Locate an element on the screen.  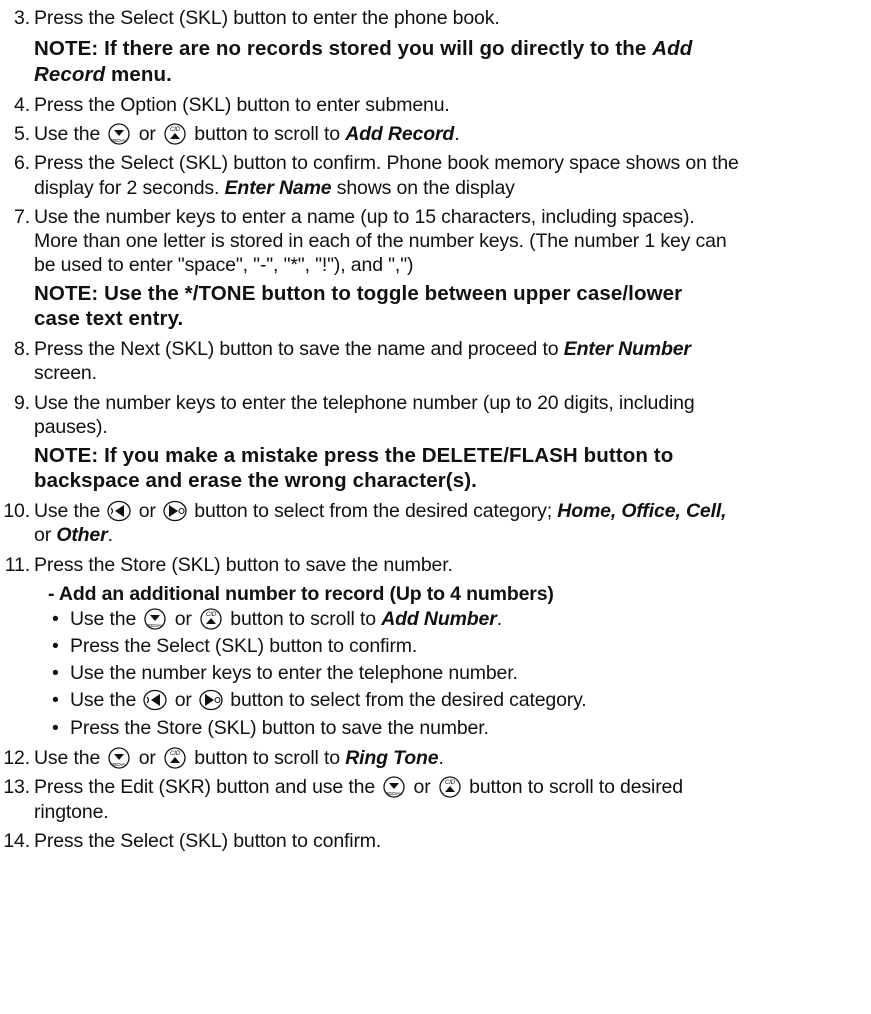
step-13-cont: ringtone. is located at coordinates (71, 812).